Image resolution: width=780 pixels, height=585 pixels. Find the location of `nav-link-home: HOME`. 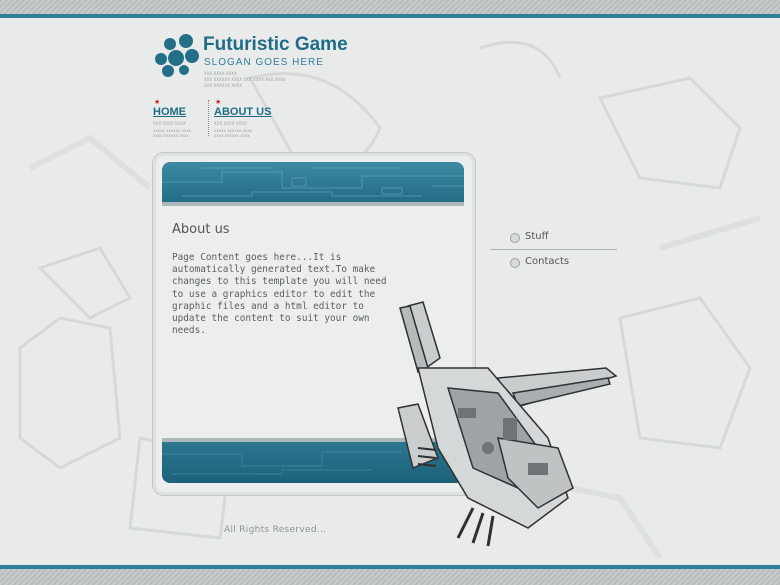

nav-link-home: HOME is located at coordinates (169, 112).